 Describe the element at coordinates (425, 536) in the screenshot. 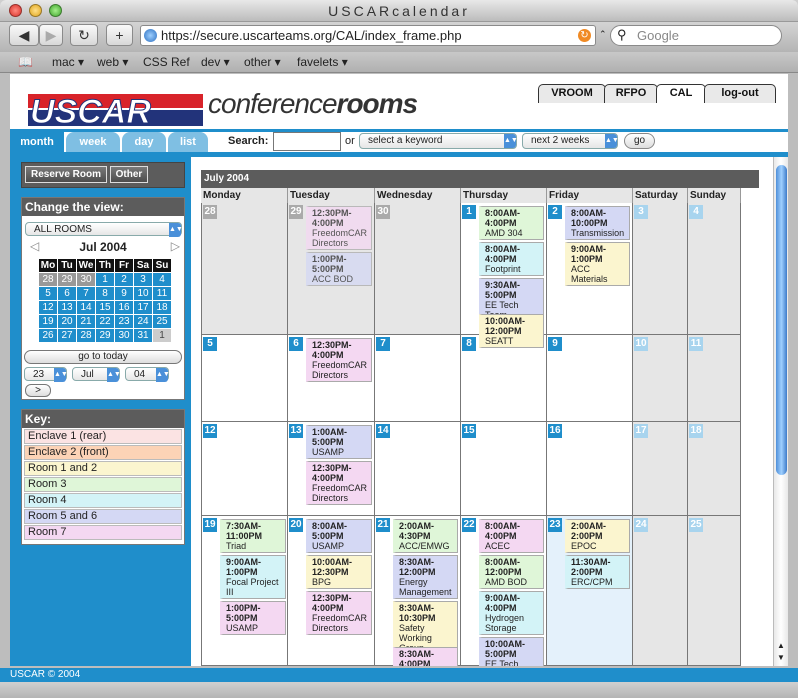

I see `event-block: 2:00AM-4:30PM ACC/EMWG` at that location.